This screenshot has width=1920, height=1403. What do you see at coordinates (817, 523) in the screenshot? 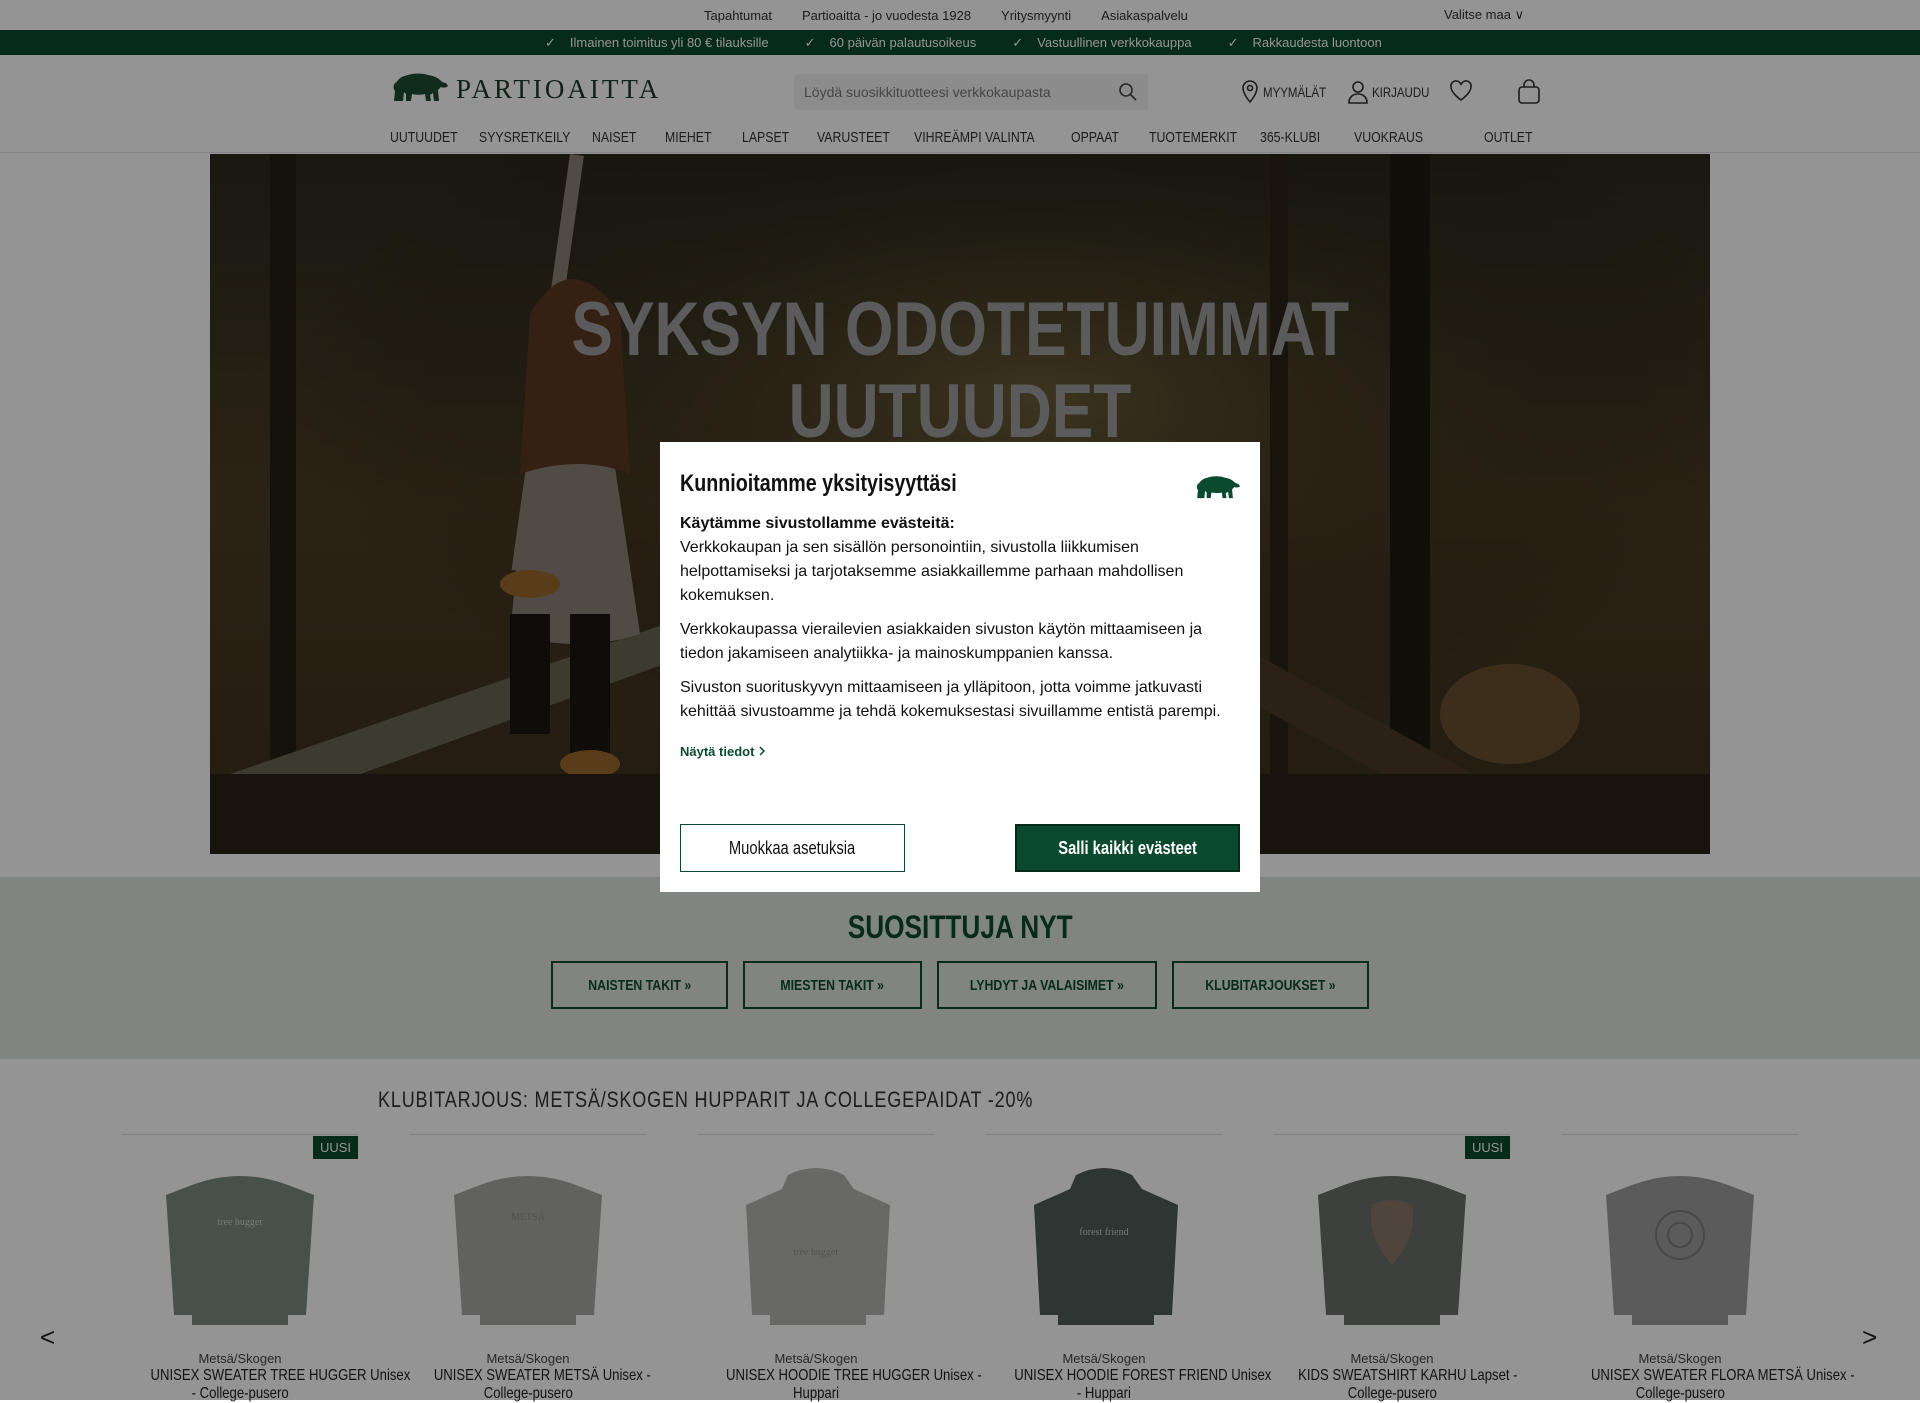
I see `cookie-lead: Käytämme sivustollamme evästeitä:` at bounding box center [817, 523].